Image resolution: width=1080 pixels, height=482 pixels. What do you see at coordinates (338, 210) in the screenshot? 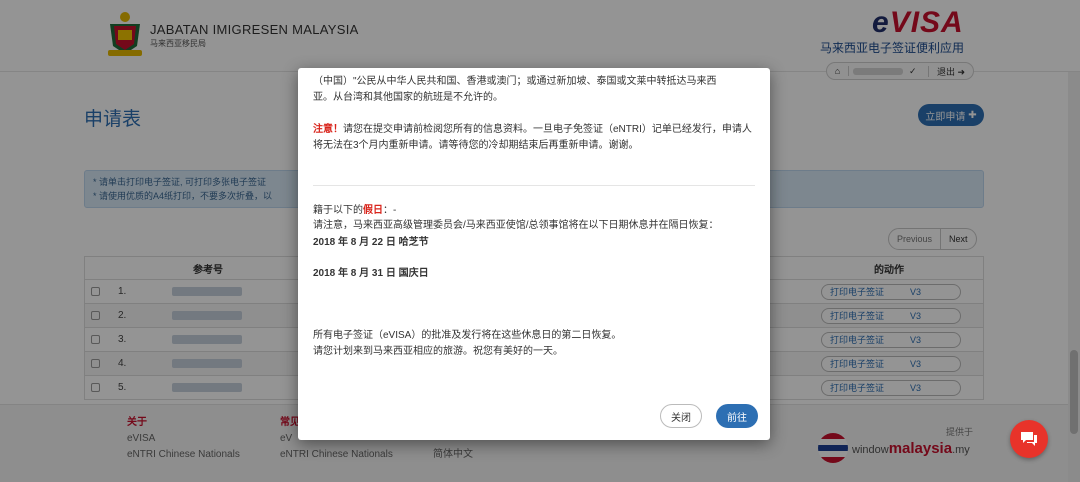
I see `holiday-prefix: 籍于以下的` at bounding box center [338, 210].